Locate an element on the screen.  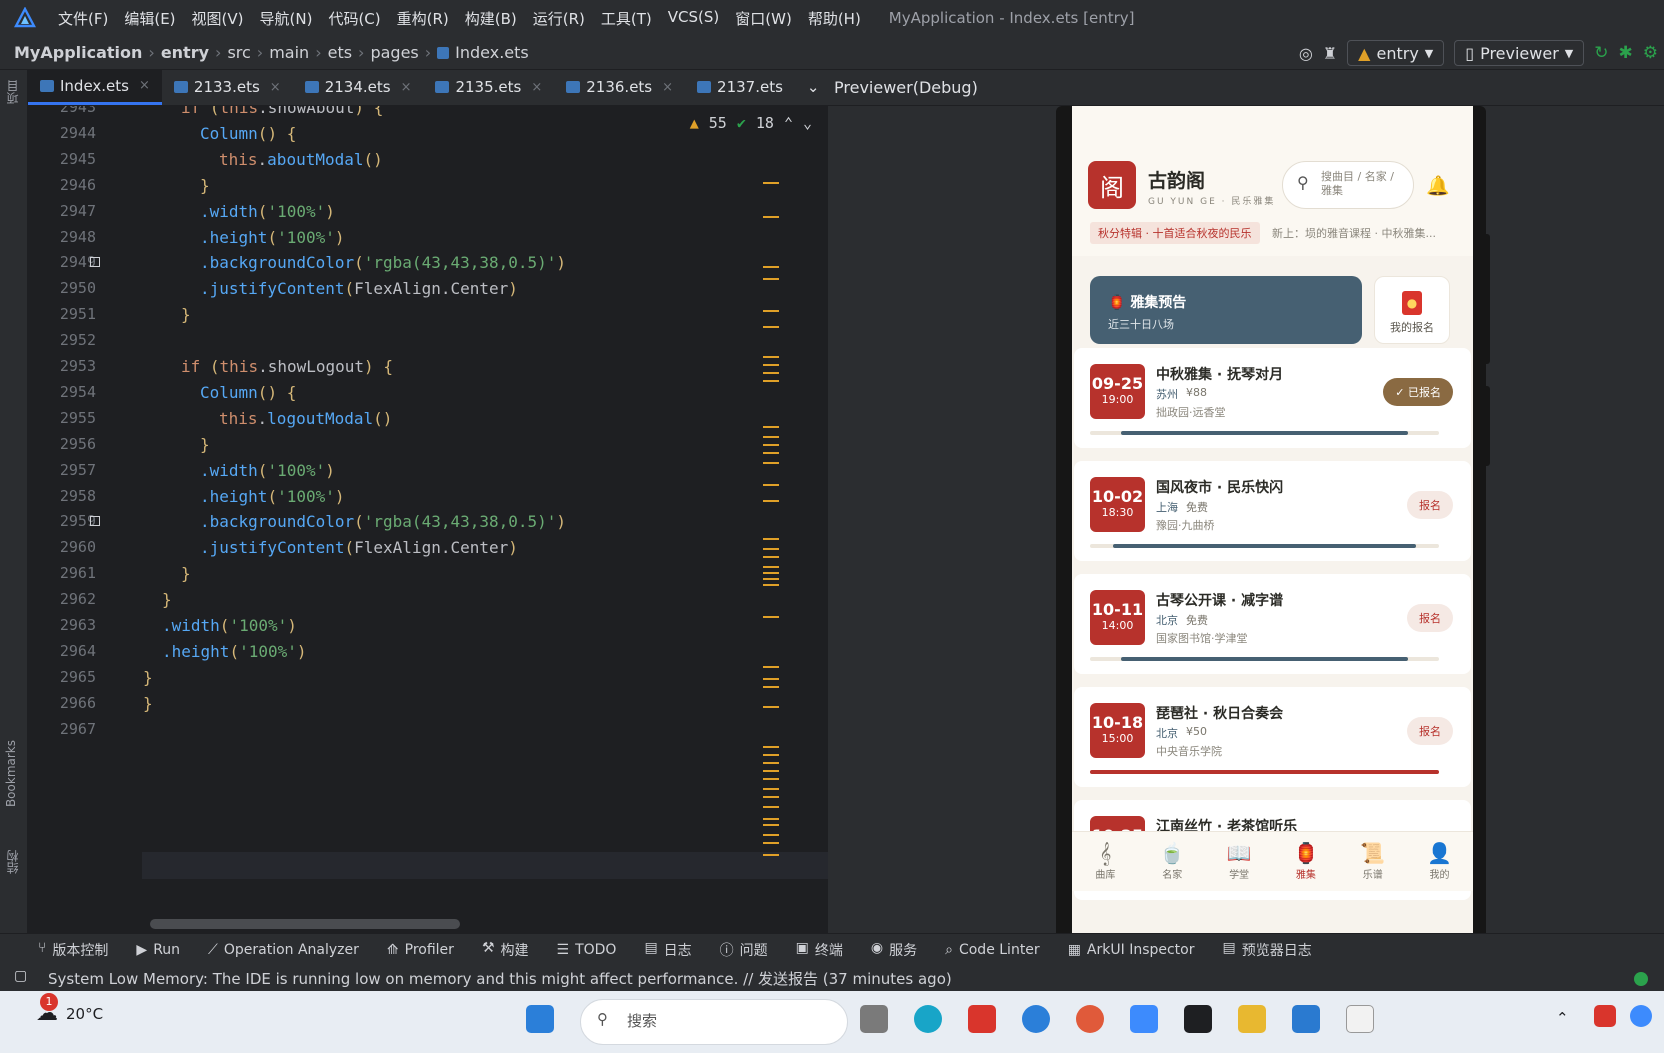
tool-window-button: ⟰ Profiler is located at coordinates (420, 950).